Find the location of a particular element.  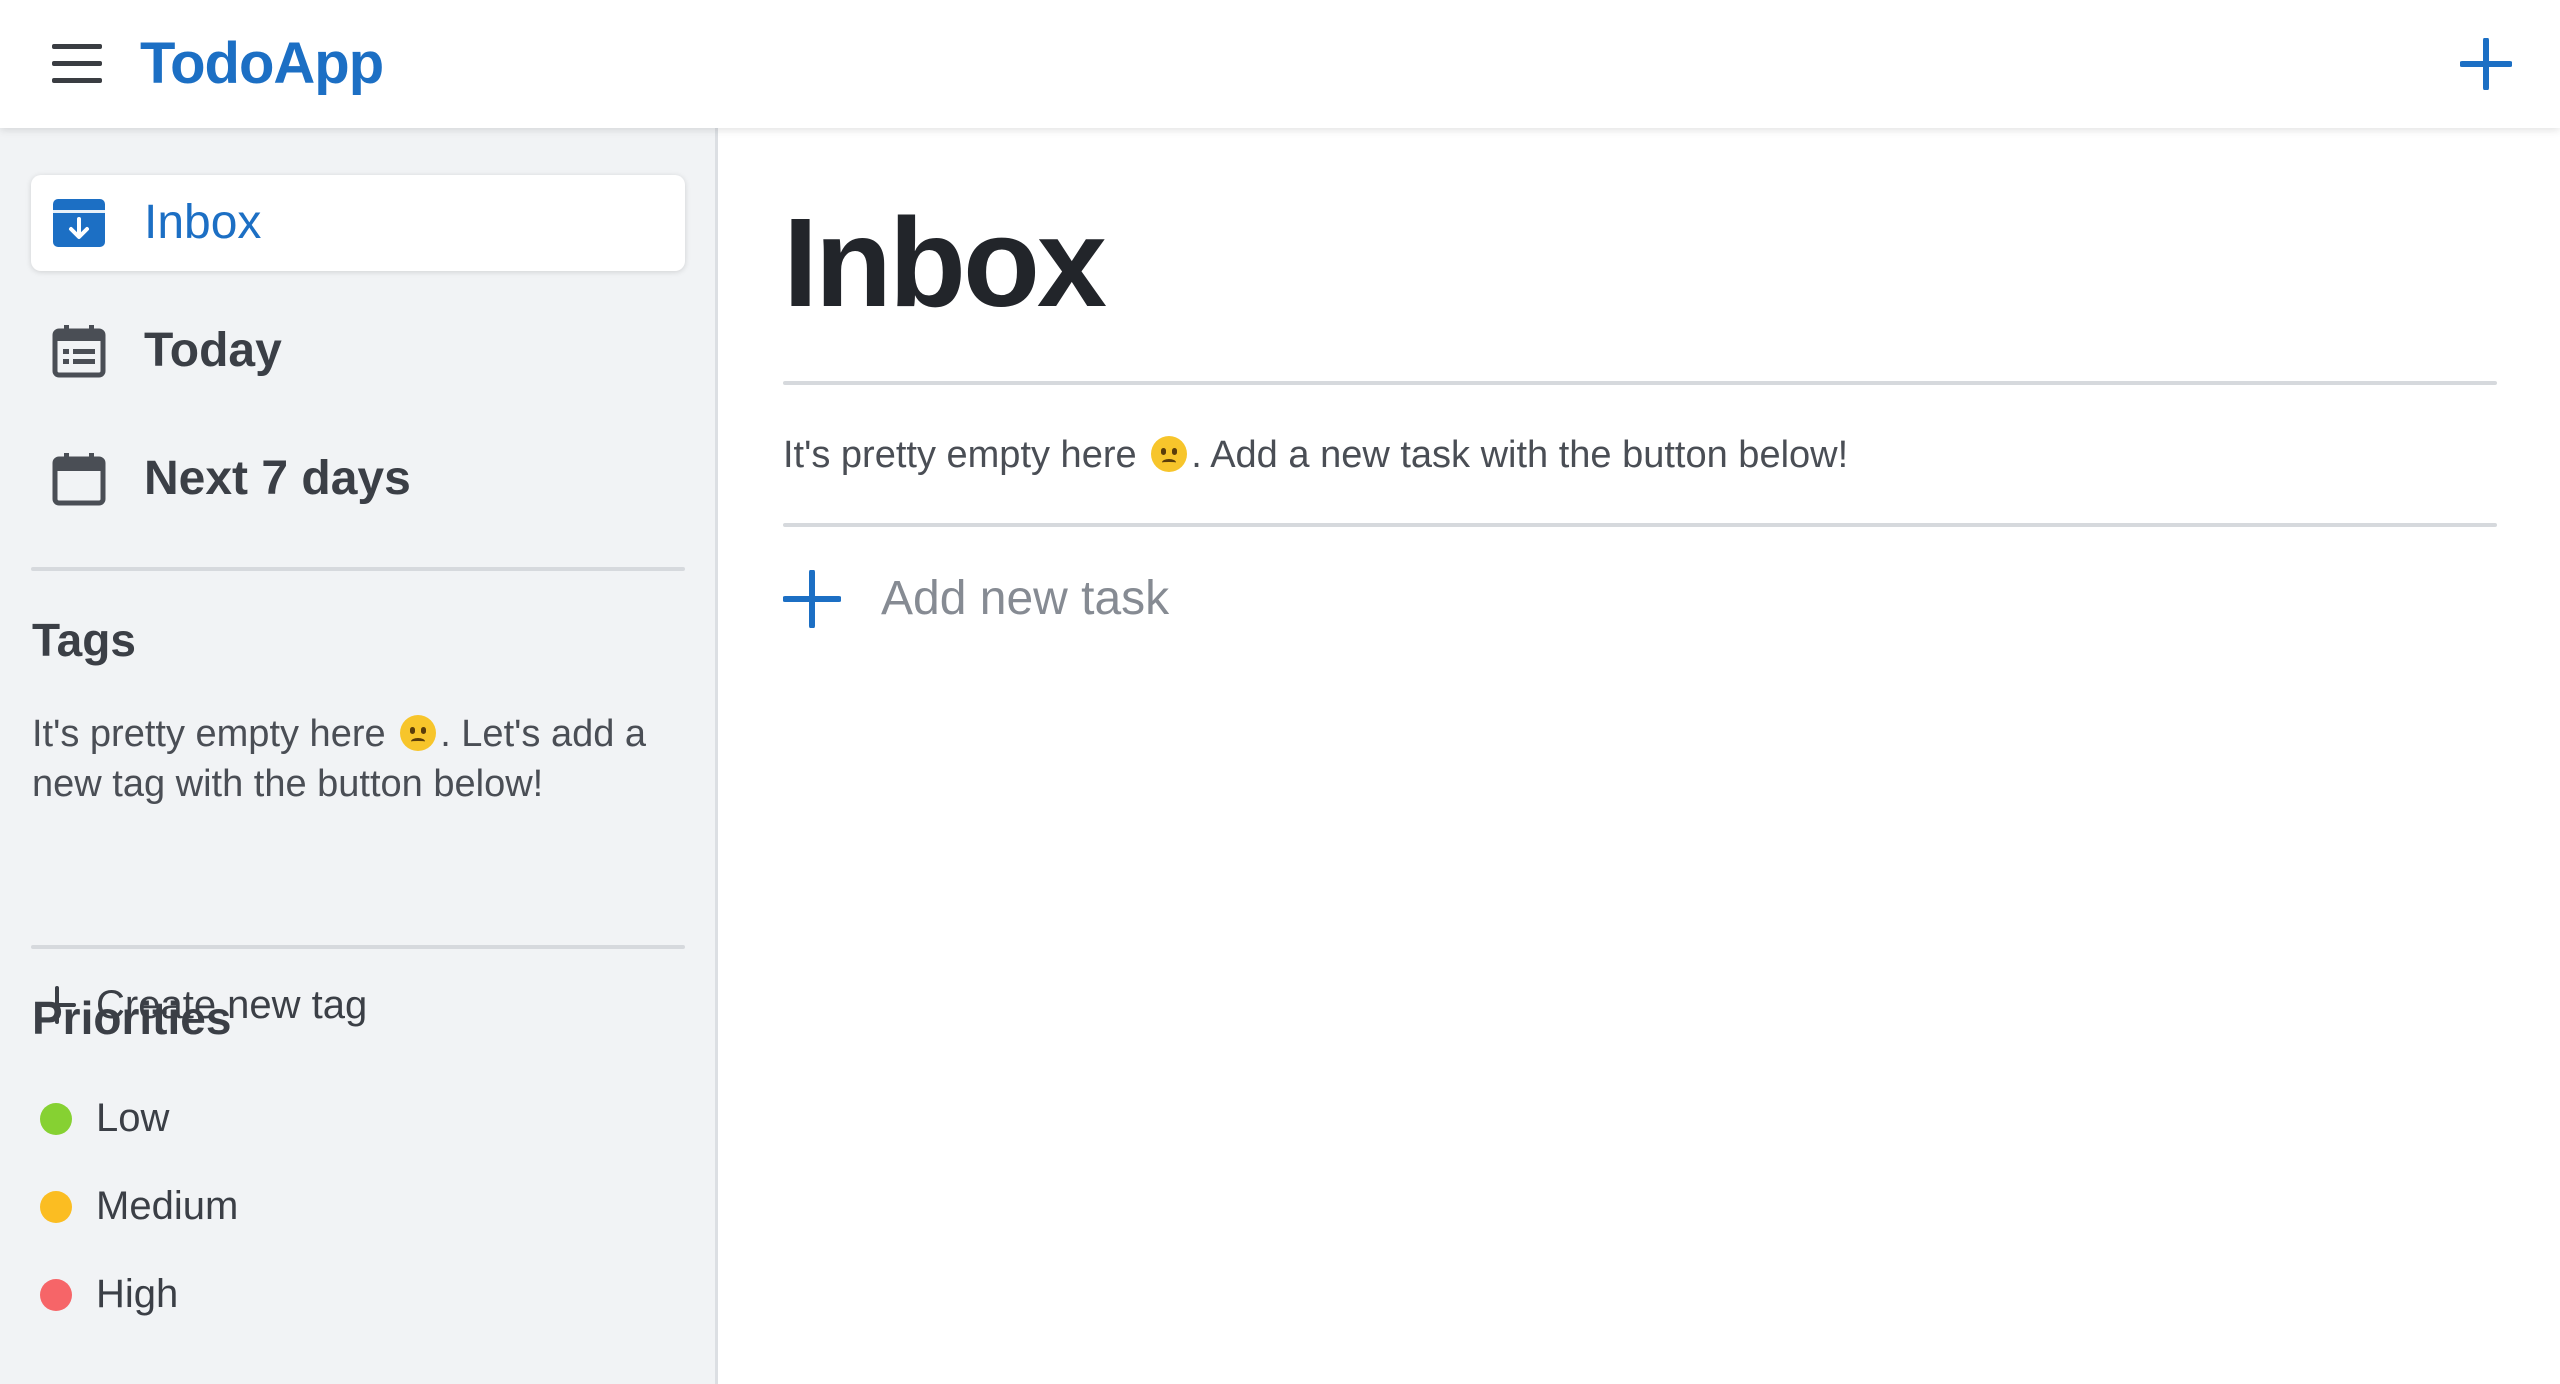

app-title: TodoApp is located at coordinates (262, 63).